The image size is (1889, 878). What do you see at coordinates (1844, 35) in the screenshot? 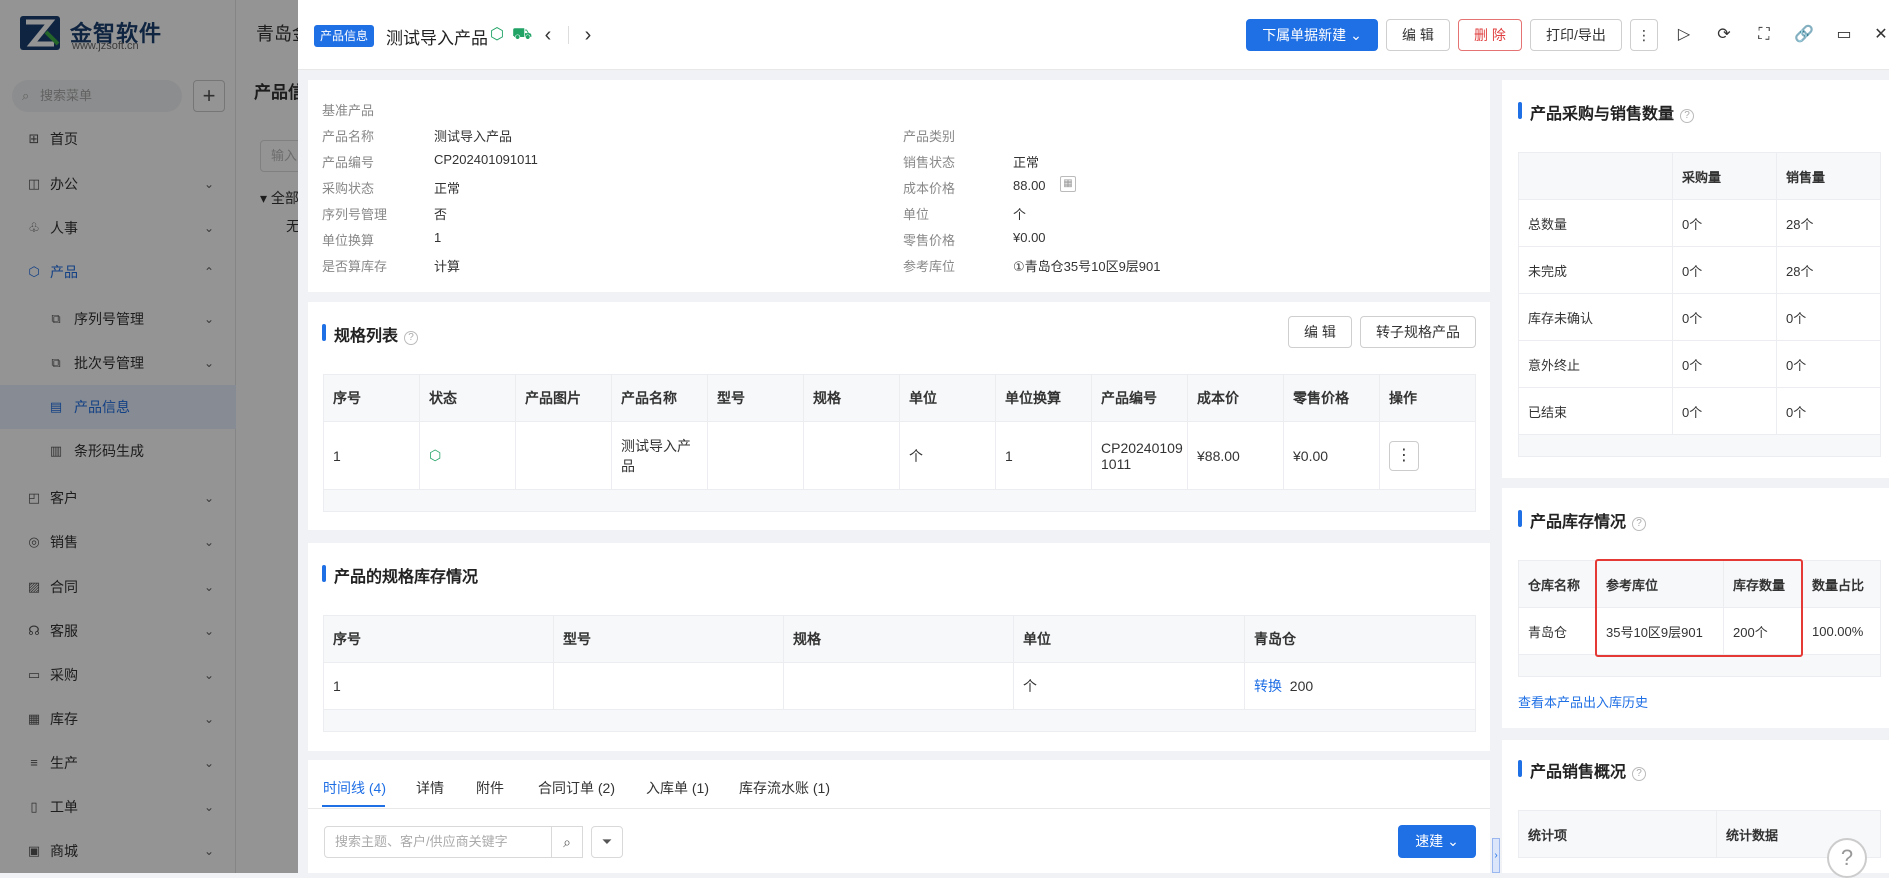
I see `laptop-icon: ▭` at bounding box center [1844, 35].